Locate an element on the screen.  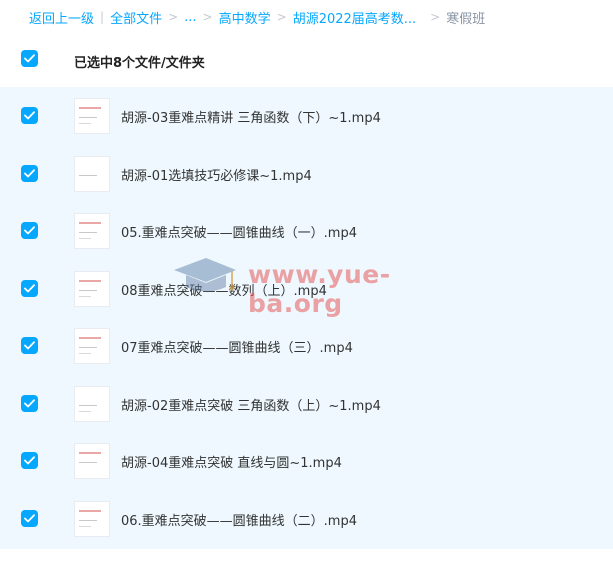
back-link: 返回上一级 is located at coordinates (61, 17).